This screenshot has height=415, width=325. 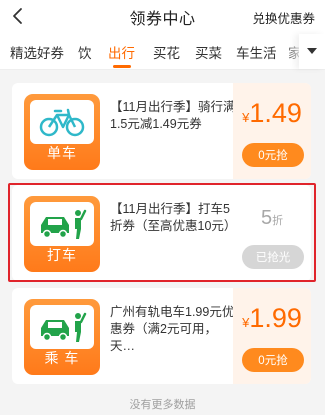 I want to click on coupon-price-panel: ¥1.49 0元抢, so click(x=272, y=131).